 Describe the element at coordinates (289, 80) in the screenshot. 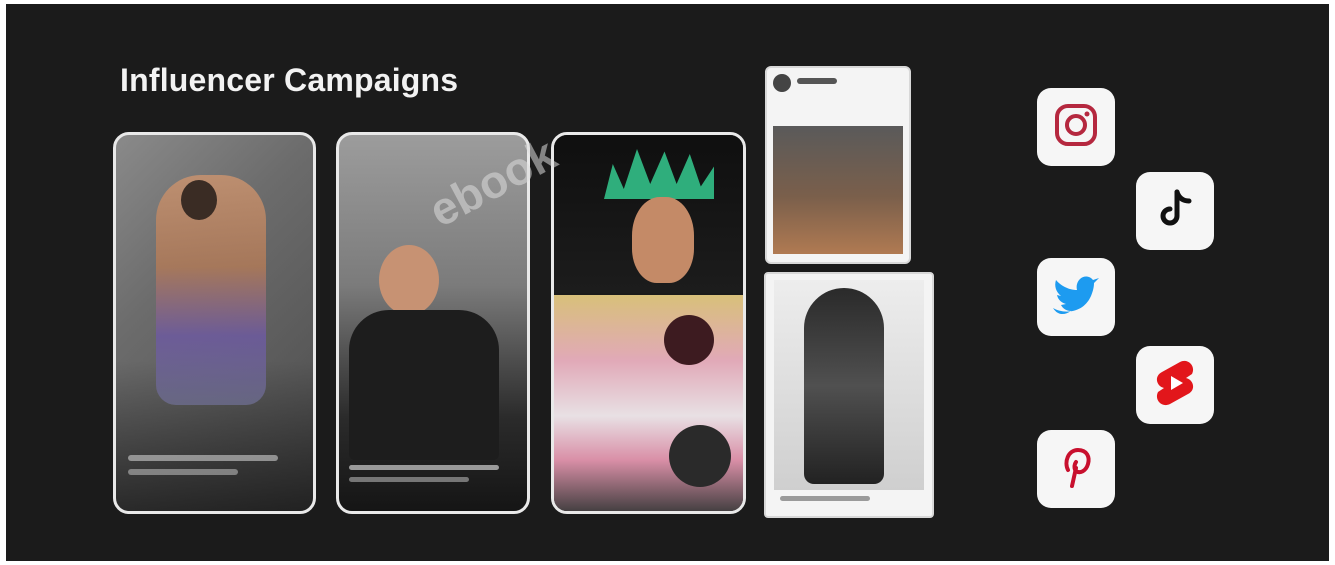

I see `page-title: Influencer Campaigns` at that location.